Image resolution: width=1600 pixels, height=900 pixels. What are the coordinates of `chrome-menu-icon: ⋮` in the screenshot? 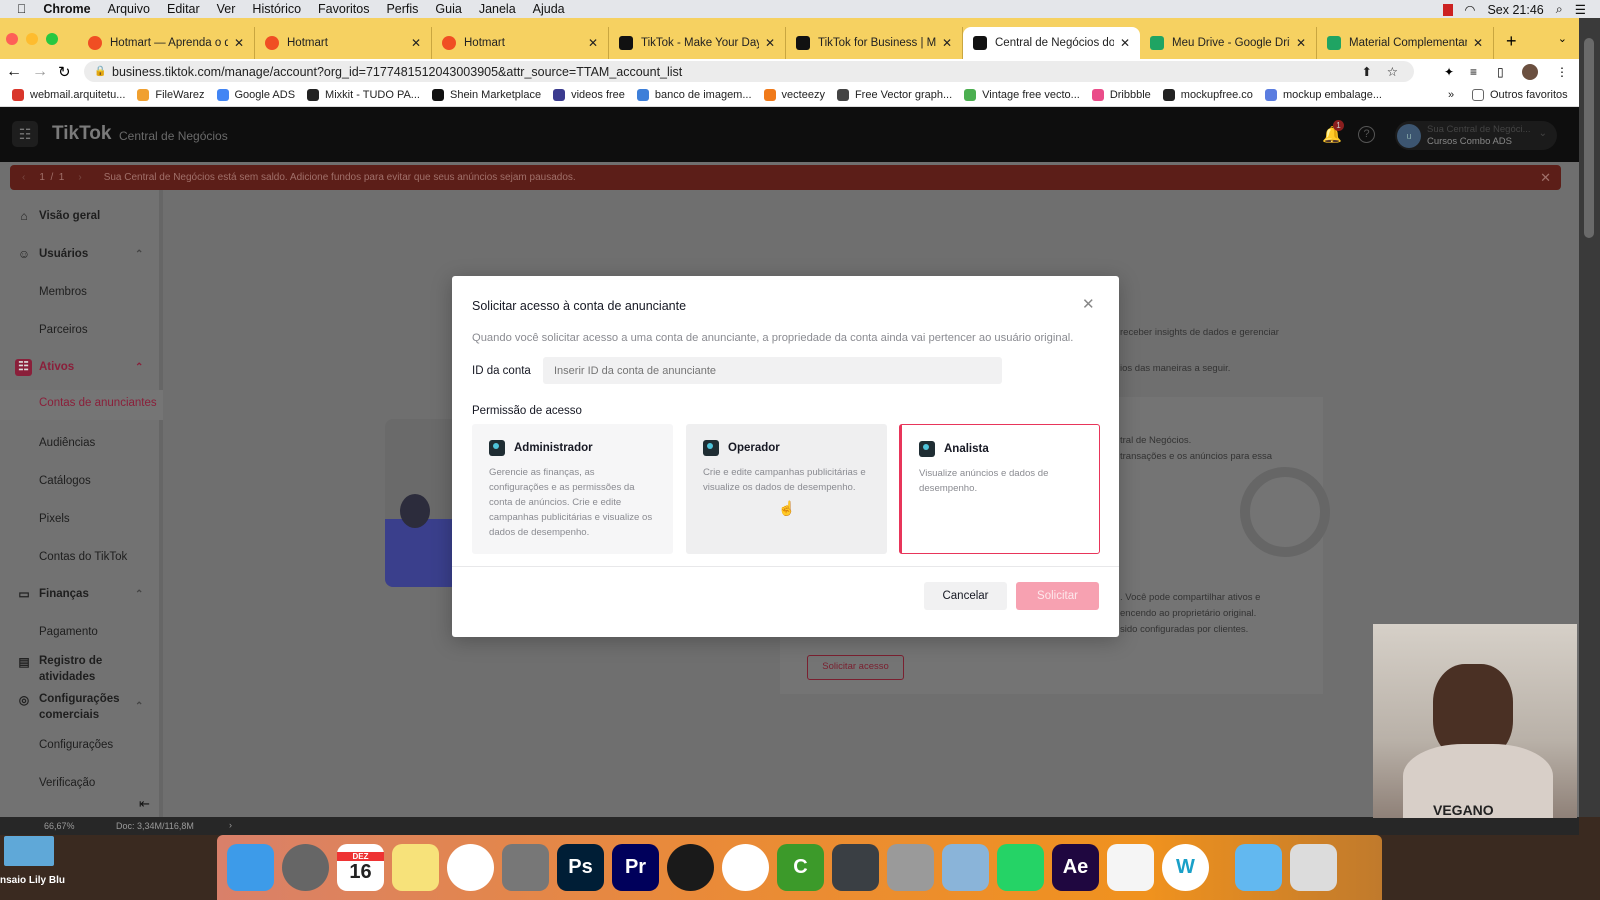 It's located at (1562, 72).